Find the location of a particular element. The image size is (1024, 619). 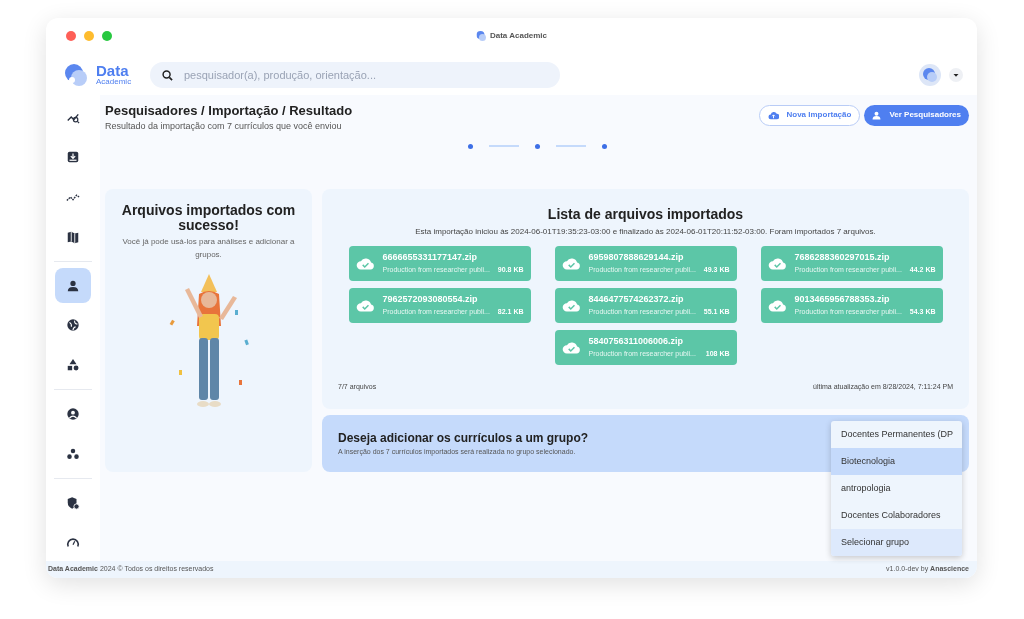

cloud-upload-icon is located at coordinates (773, 115).